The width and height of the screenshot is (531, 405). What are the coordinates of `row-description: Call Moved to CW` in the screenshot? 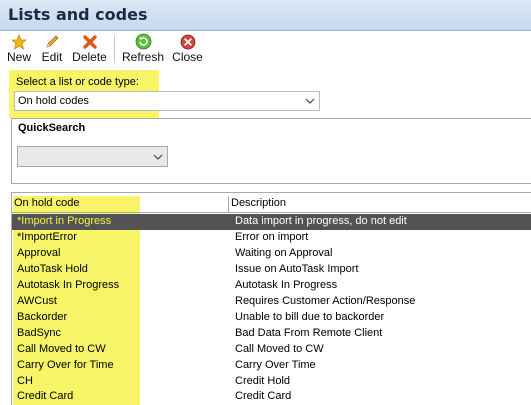 It's located at (279, 349).